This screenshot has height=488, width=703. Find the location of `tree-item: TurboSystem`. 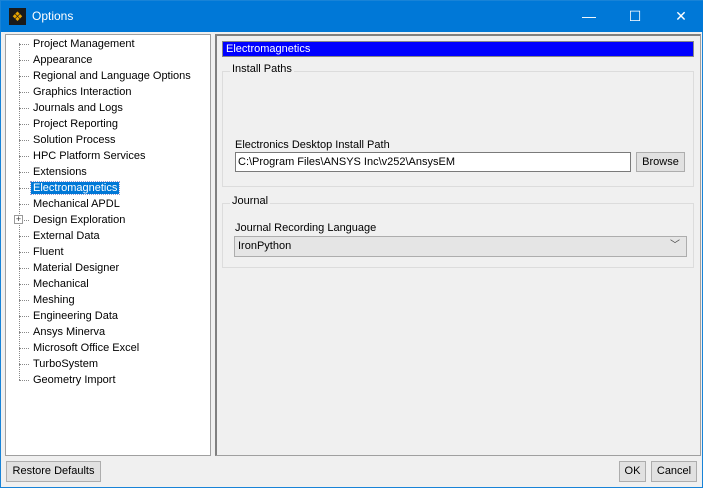

tree-item: TurboSystem is located at coordinates (59, 364).